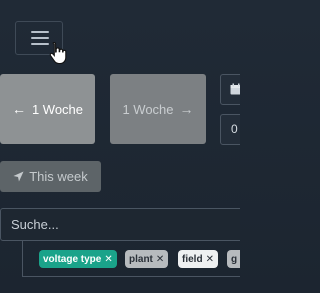 The width and height of the screenshot is (320, 293). I want to click on search-box, so click(120, 224).